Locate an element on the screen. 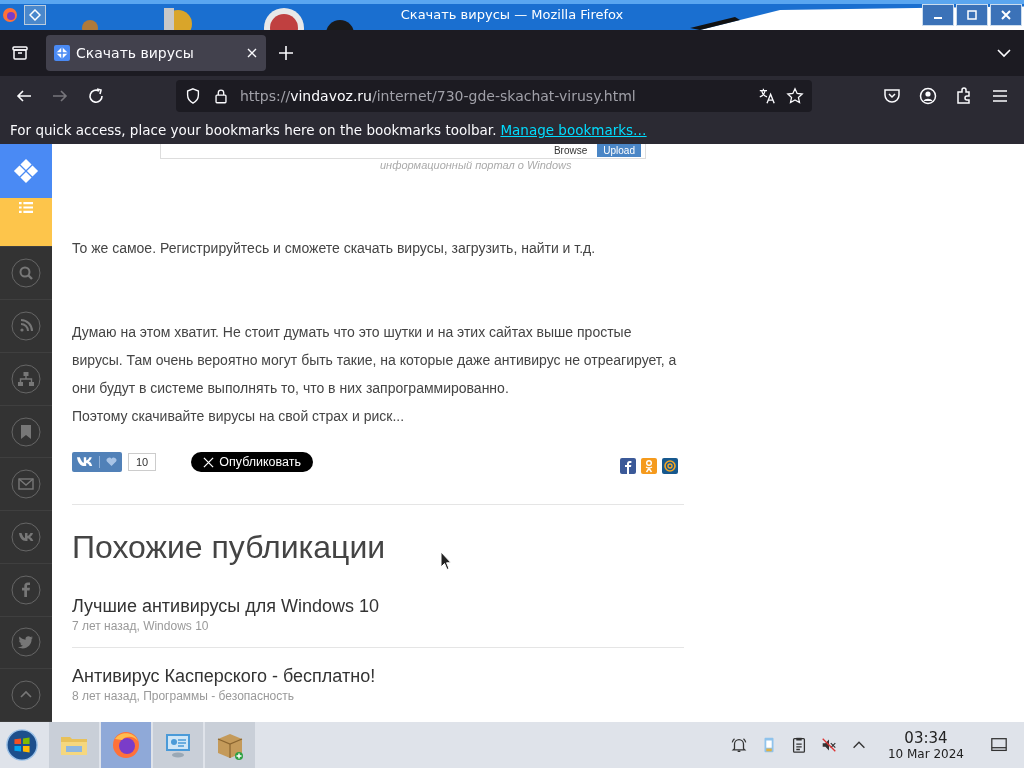 The image size is (1024, 768). search-icon is located at coordinates (26, 273).